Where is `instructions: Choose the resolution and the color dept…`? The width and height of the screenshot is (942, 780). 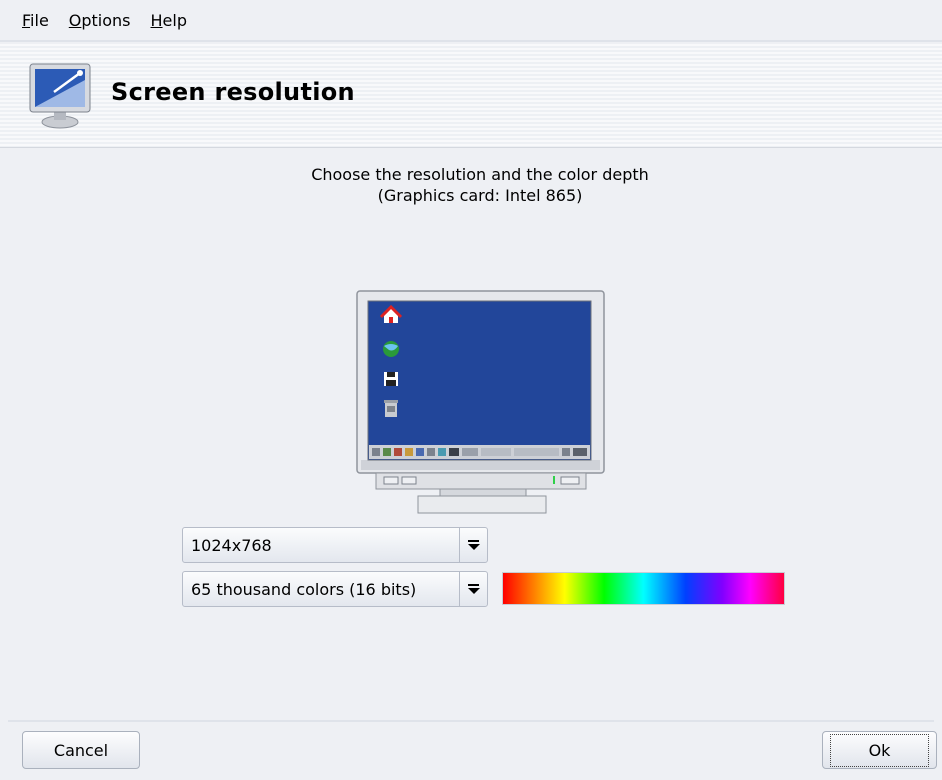
instructions: Choose the resolution and the color dept… is located at coordinates (471, 185).